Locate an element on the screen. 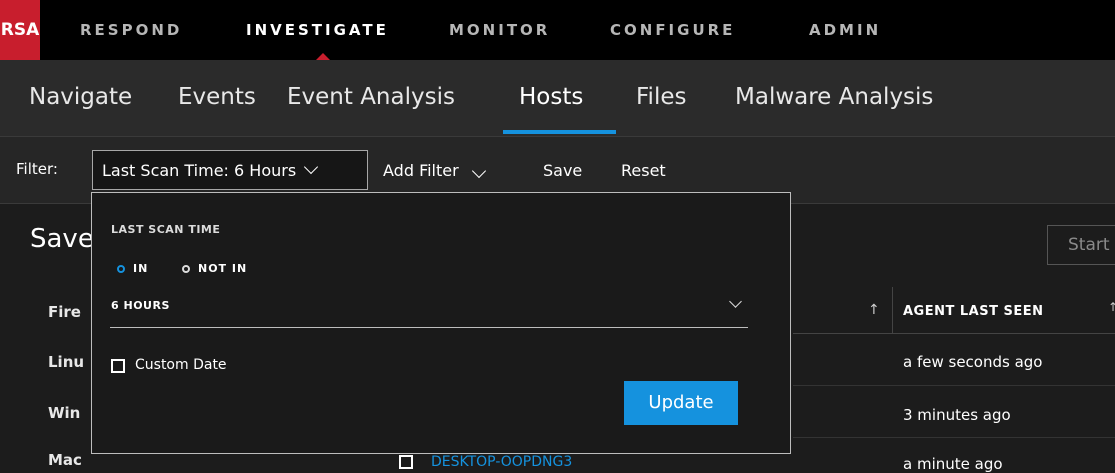 This screenshot has width=1115, height=473. time-range-select: 6 HOURS is located at coordinates (140, 305).